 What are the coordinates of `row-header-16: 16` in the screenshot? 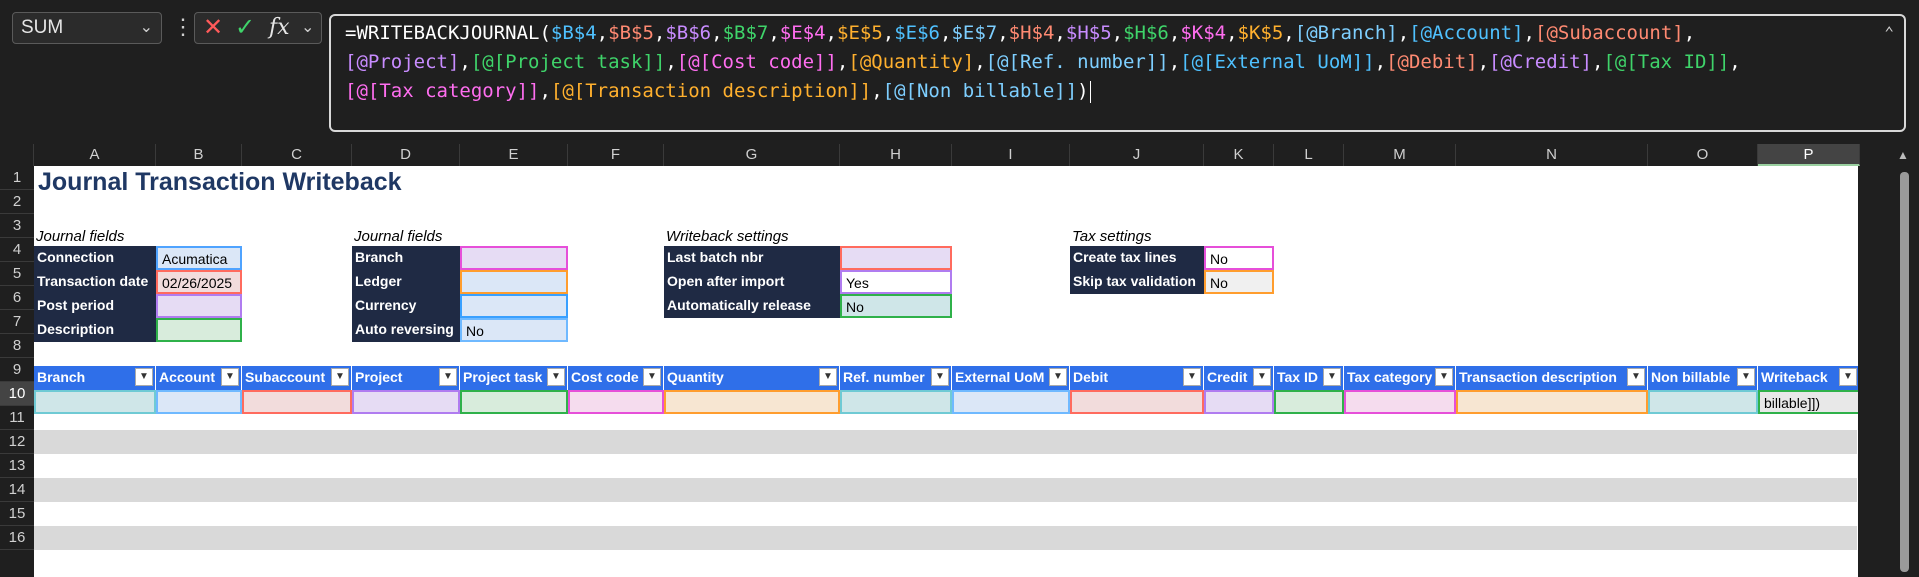 It's located at (17, 538).